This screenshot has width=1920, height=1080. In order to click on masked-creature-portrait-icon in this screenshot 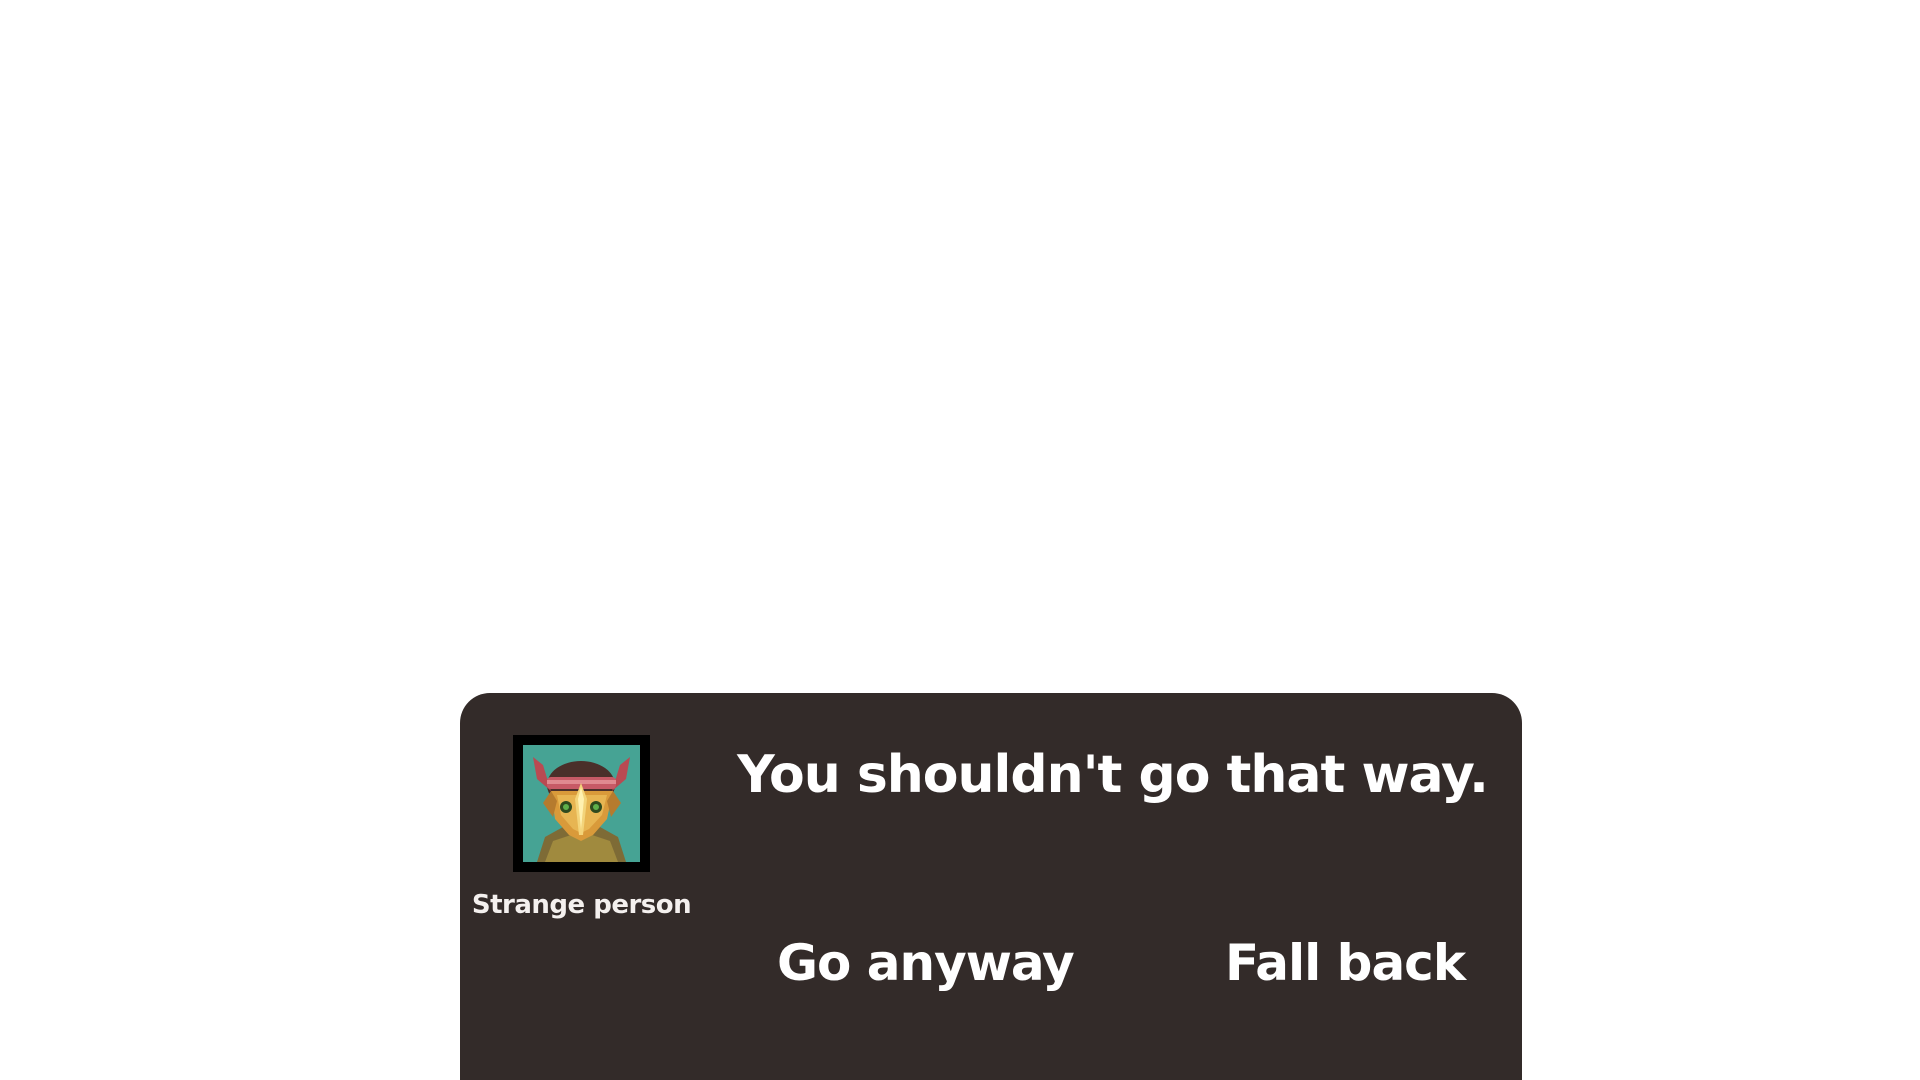, I will do `click(581, 803)`.